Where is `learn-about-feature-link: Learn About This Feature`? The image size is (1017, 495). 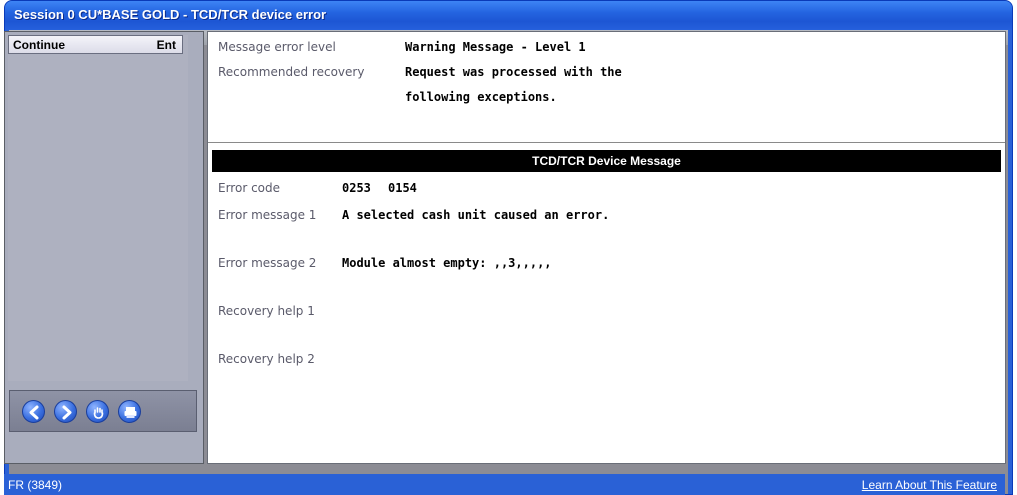
learn-about-feature-link: Learn About This Feature is located at coordinates (929, 485).